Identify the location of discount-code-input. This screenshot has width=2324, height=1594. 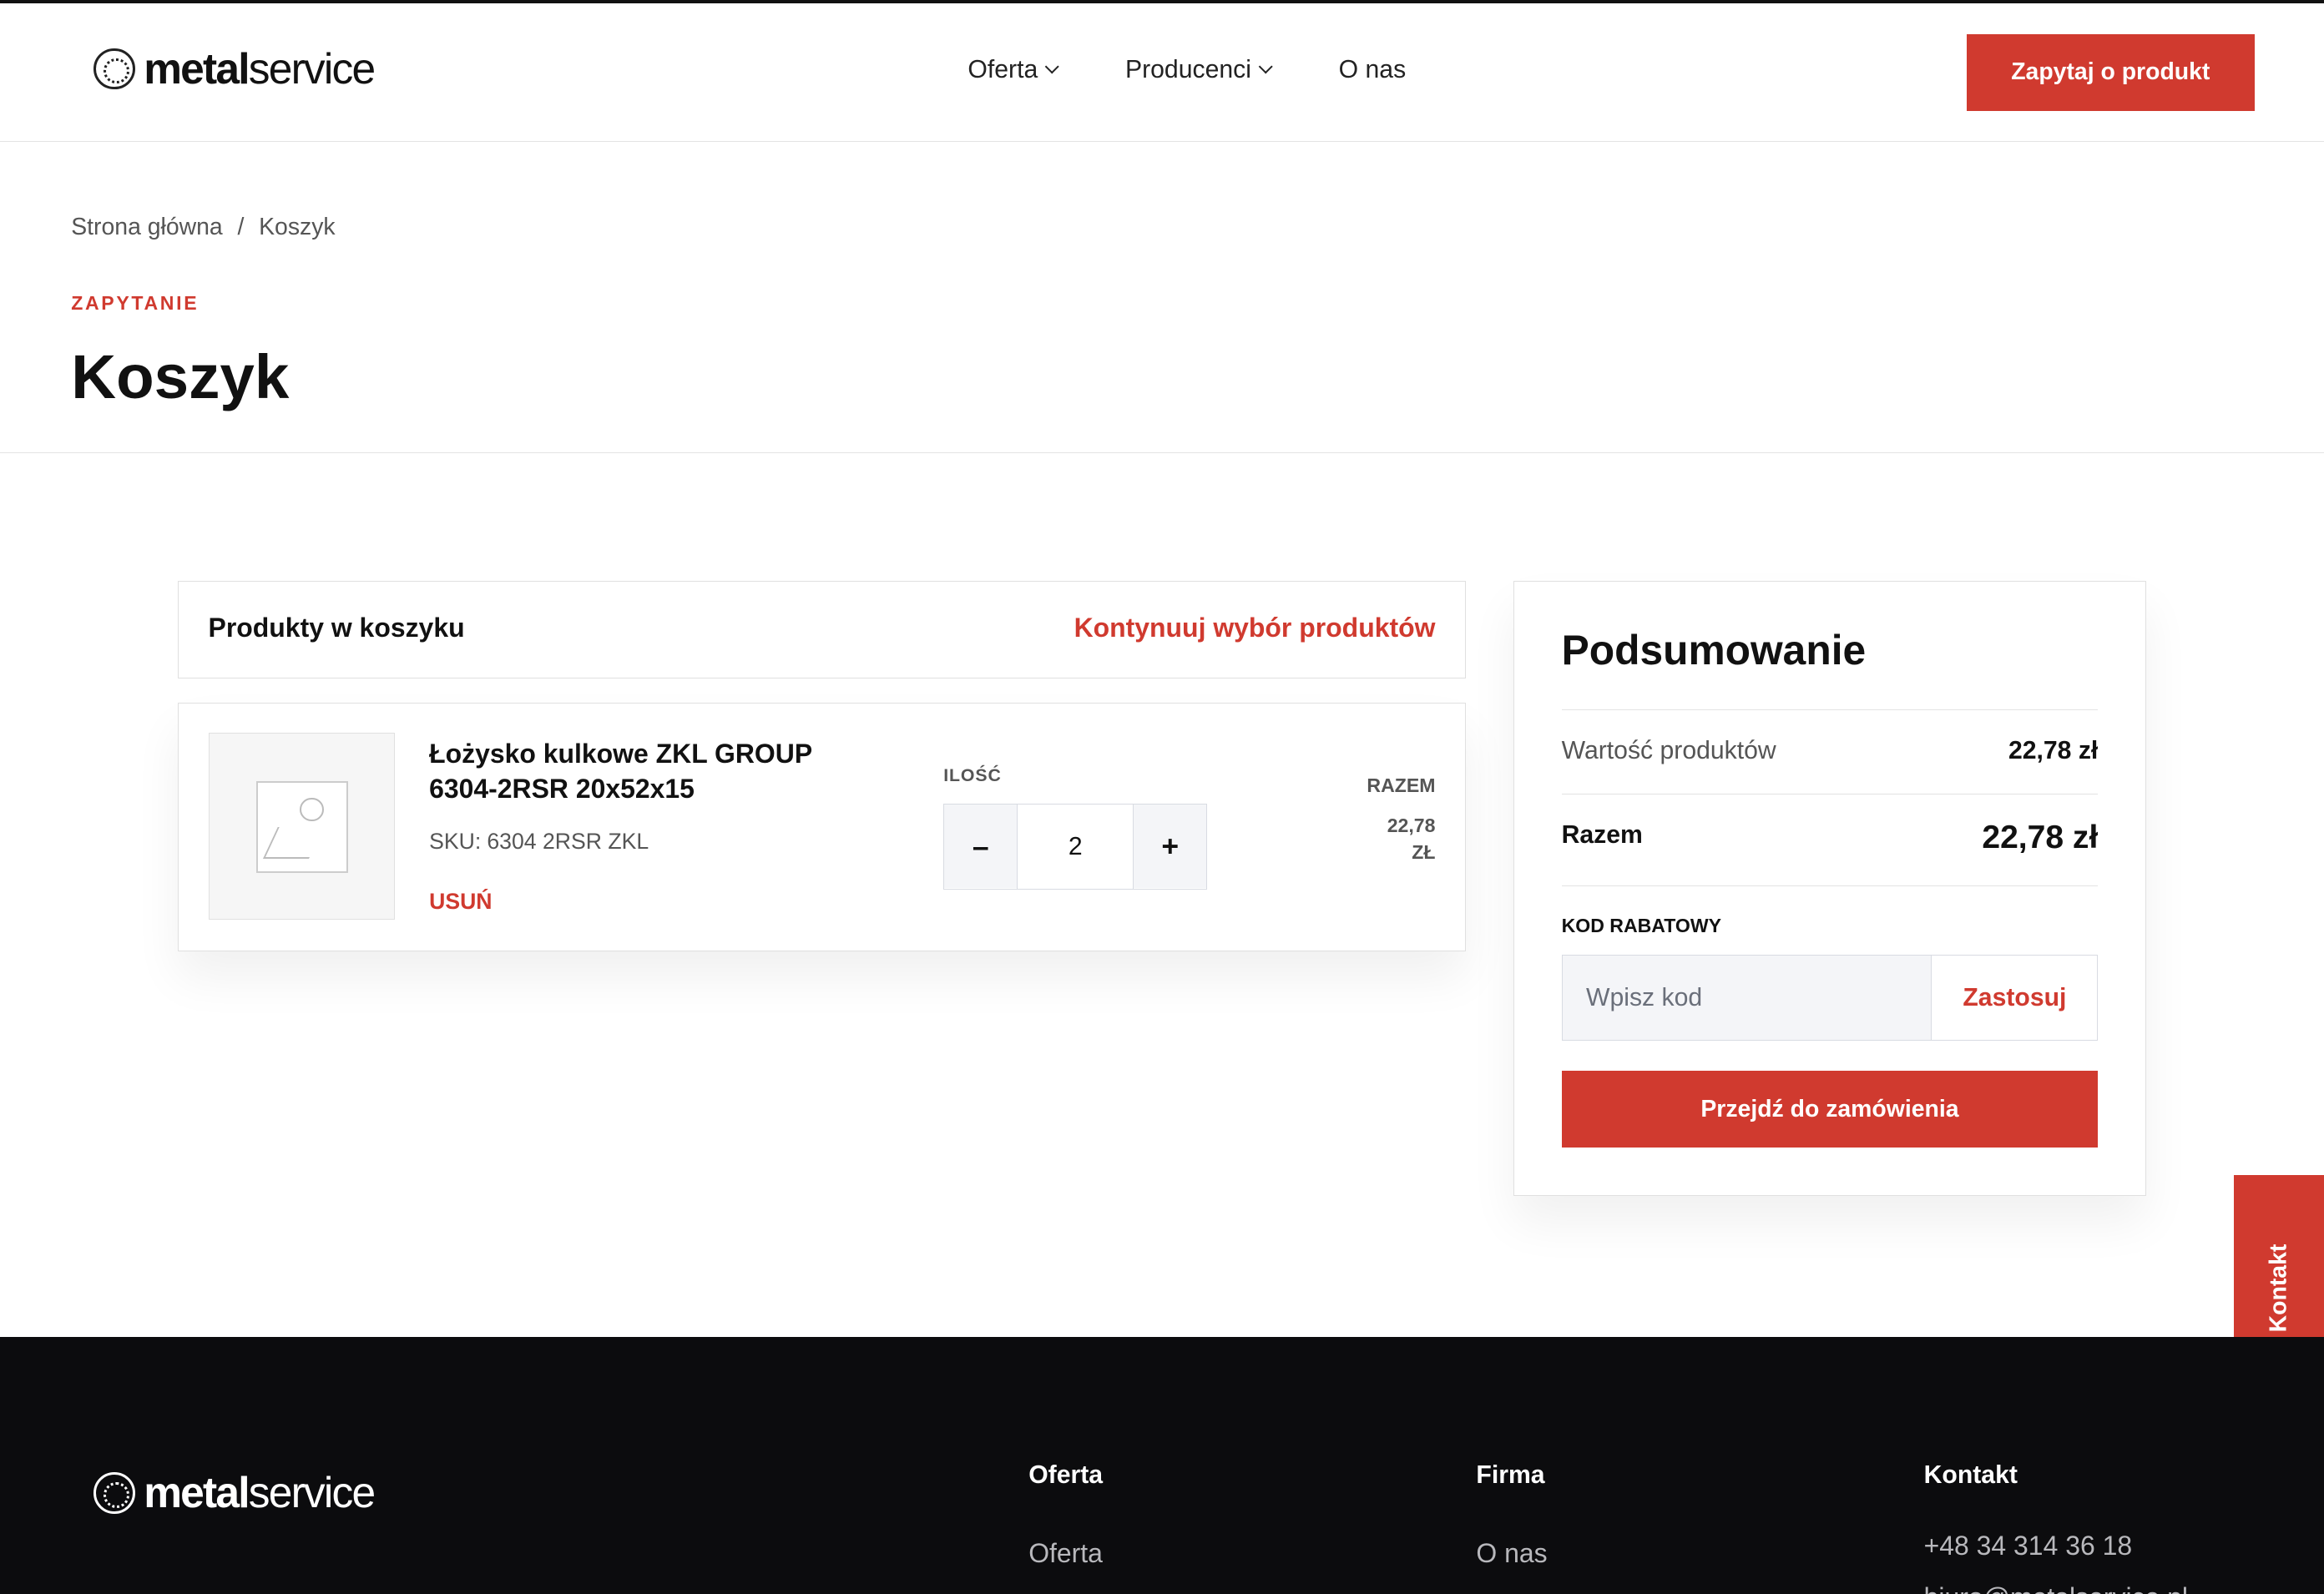
(1747, 998).